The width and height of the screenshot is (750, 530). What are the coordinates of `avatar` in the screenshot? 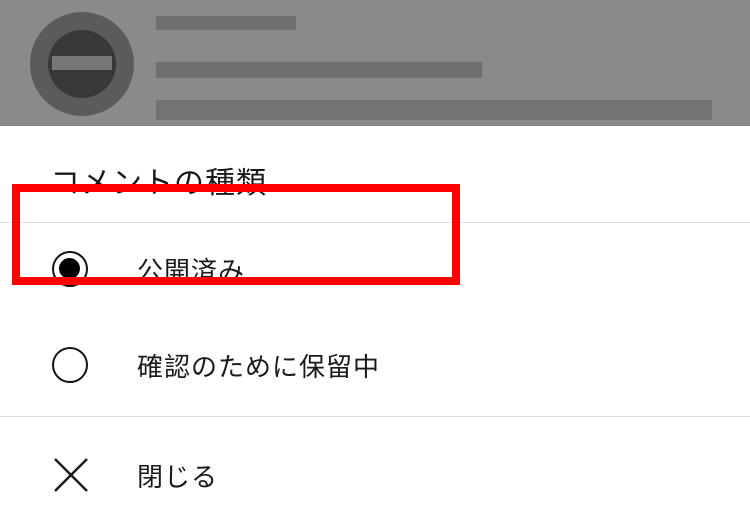 It's located at (82, 64).